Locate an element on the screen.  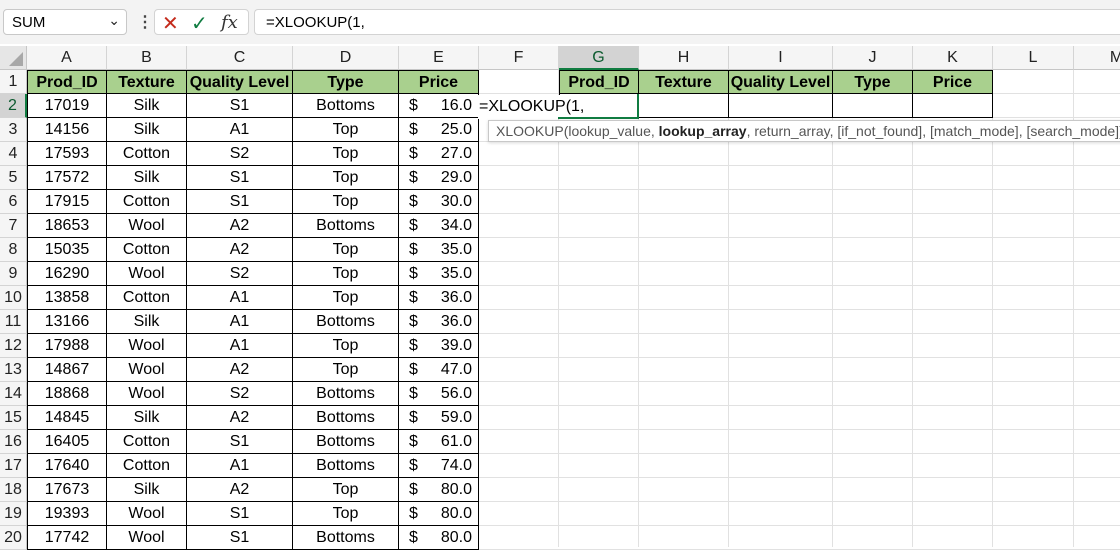
row-header: 8 is located at coordinates (13, 250).